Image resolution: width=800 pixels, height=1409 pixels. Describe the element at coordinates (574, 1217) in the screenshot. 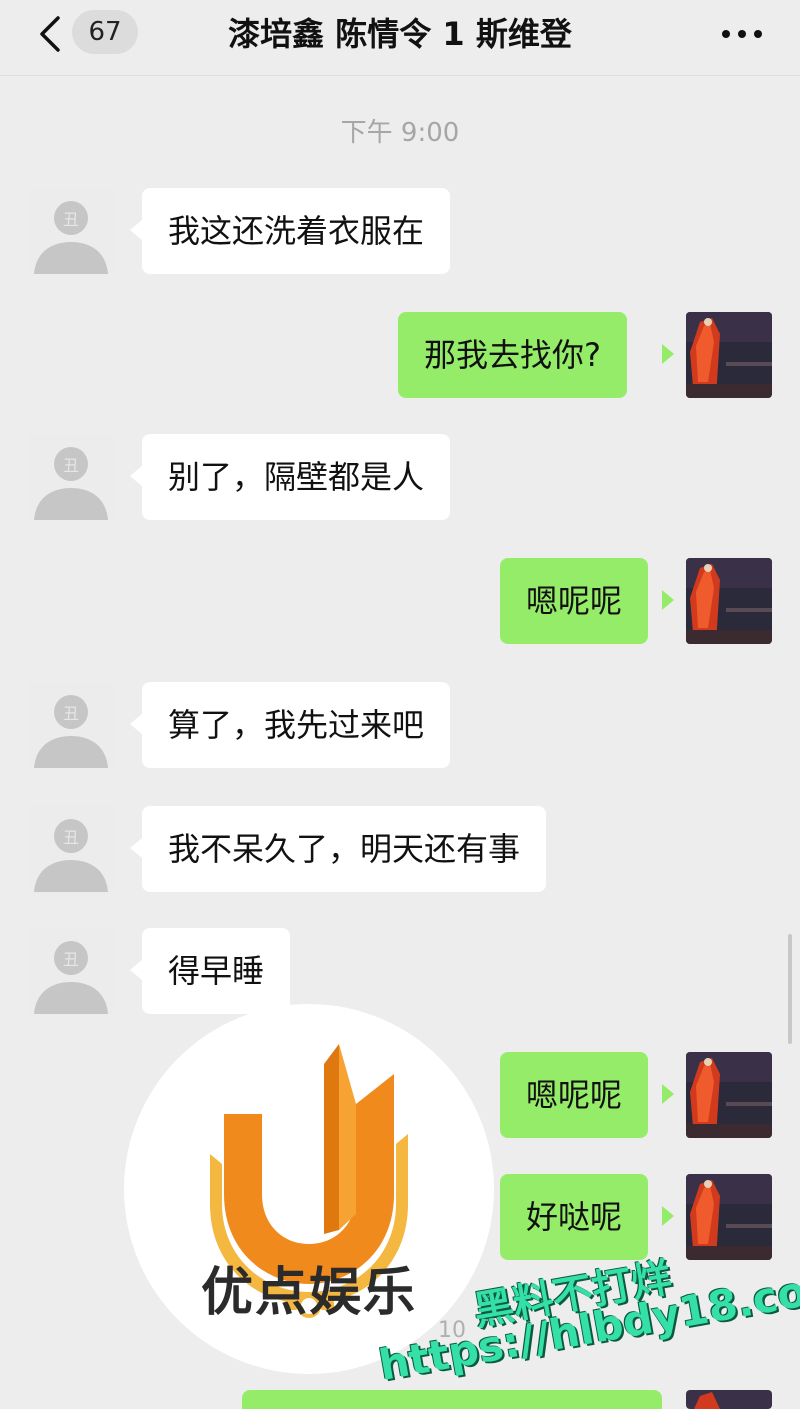

I see `message-bubble-outgoing: 好哒呢` at that location.